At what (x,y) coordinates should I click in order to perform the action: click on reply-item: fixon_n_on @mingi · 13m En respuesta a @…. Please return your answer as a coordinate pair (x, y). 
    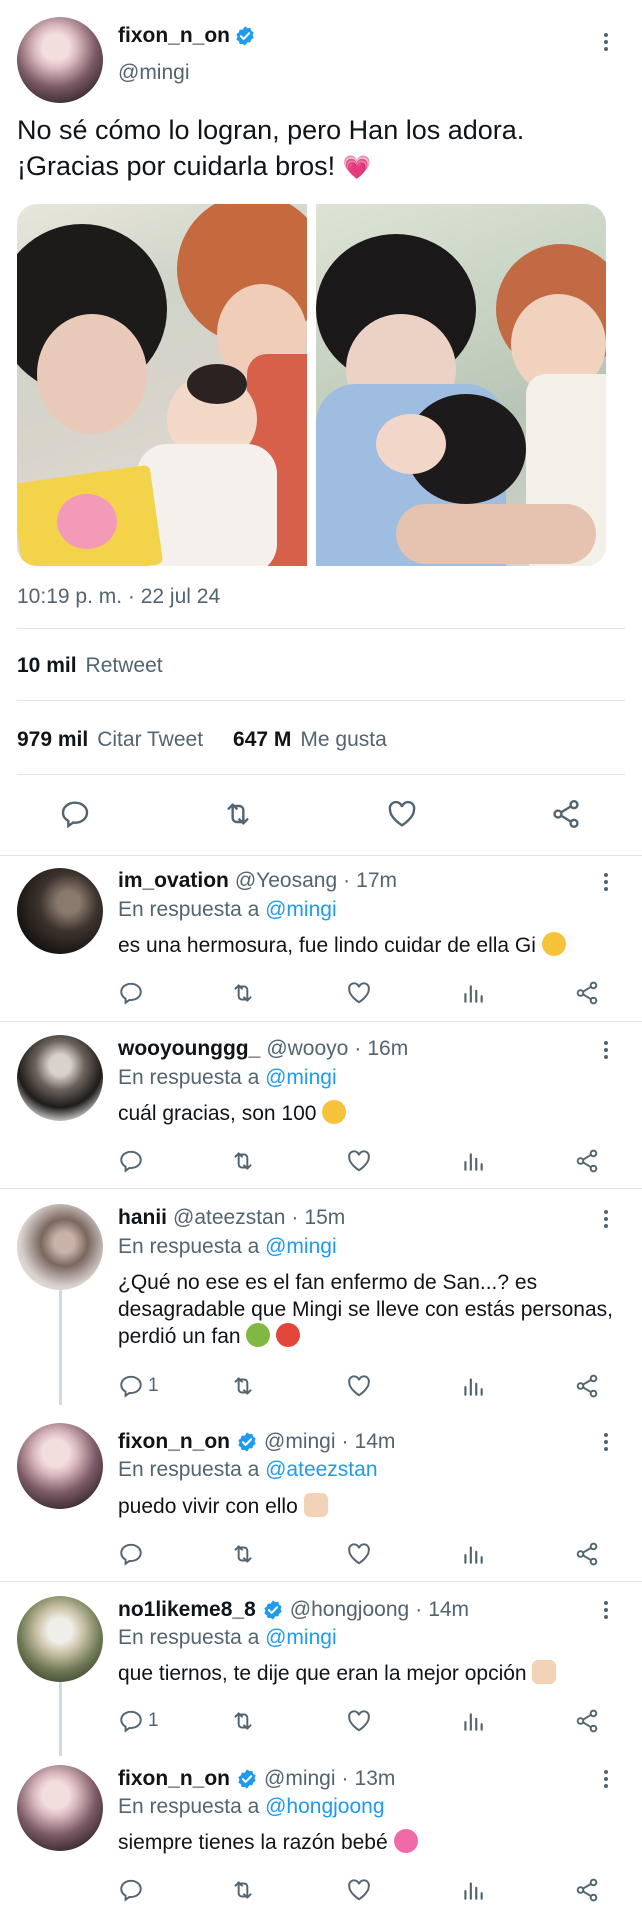
    Looking at the image, I should click on (321, 1838).